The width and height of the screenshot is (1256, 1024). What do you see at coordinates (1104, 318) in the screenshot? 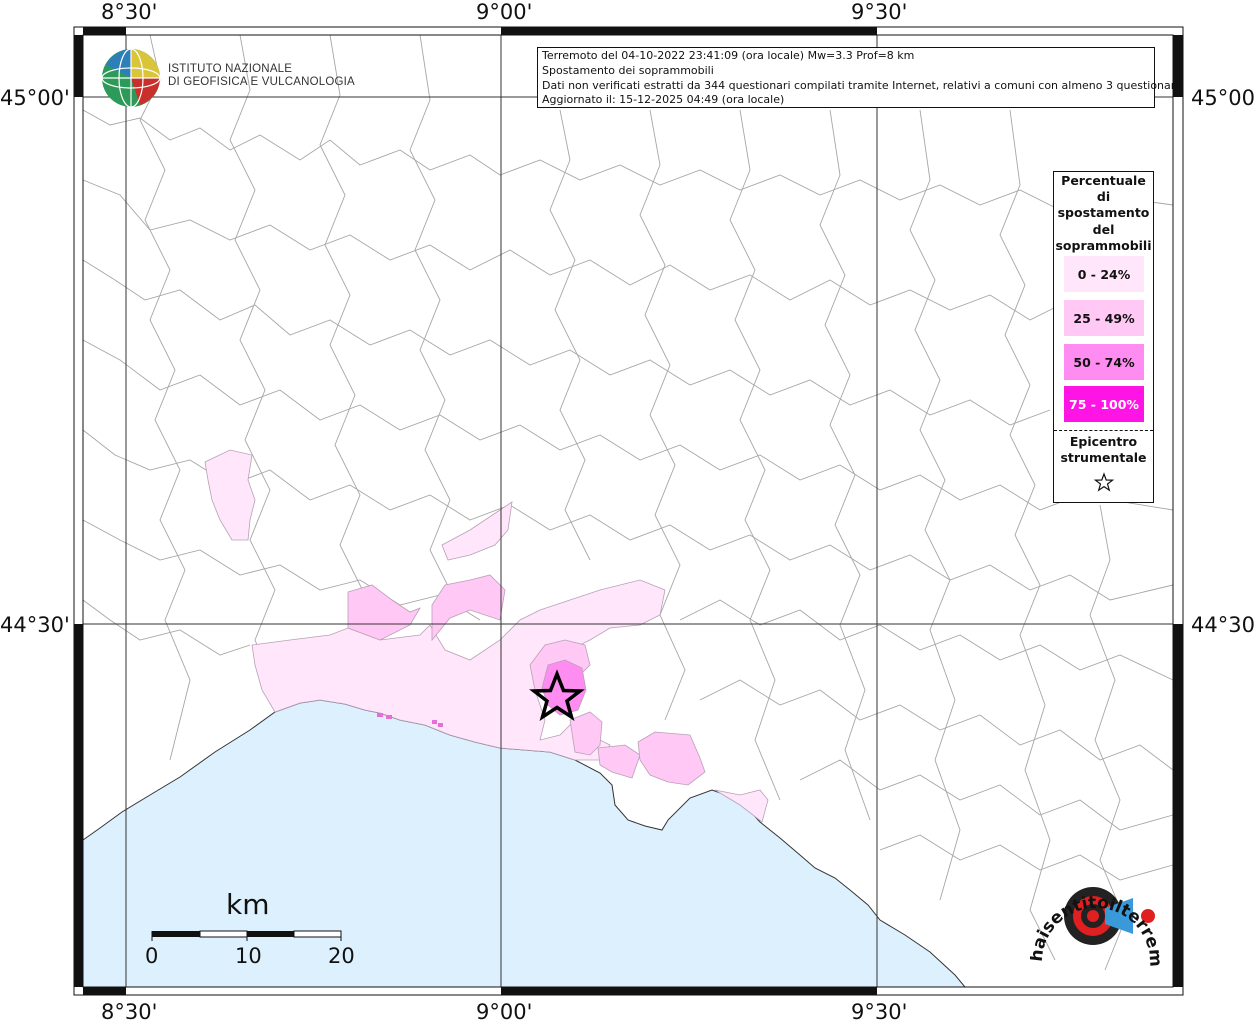
I see `legend-class-25-49: 25 - 49%` at bounding box center [1104, 318].